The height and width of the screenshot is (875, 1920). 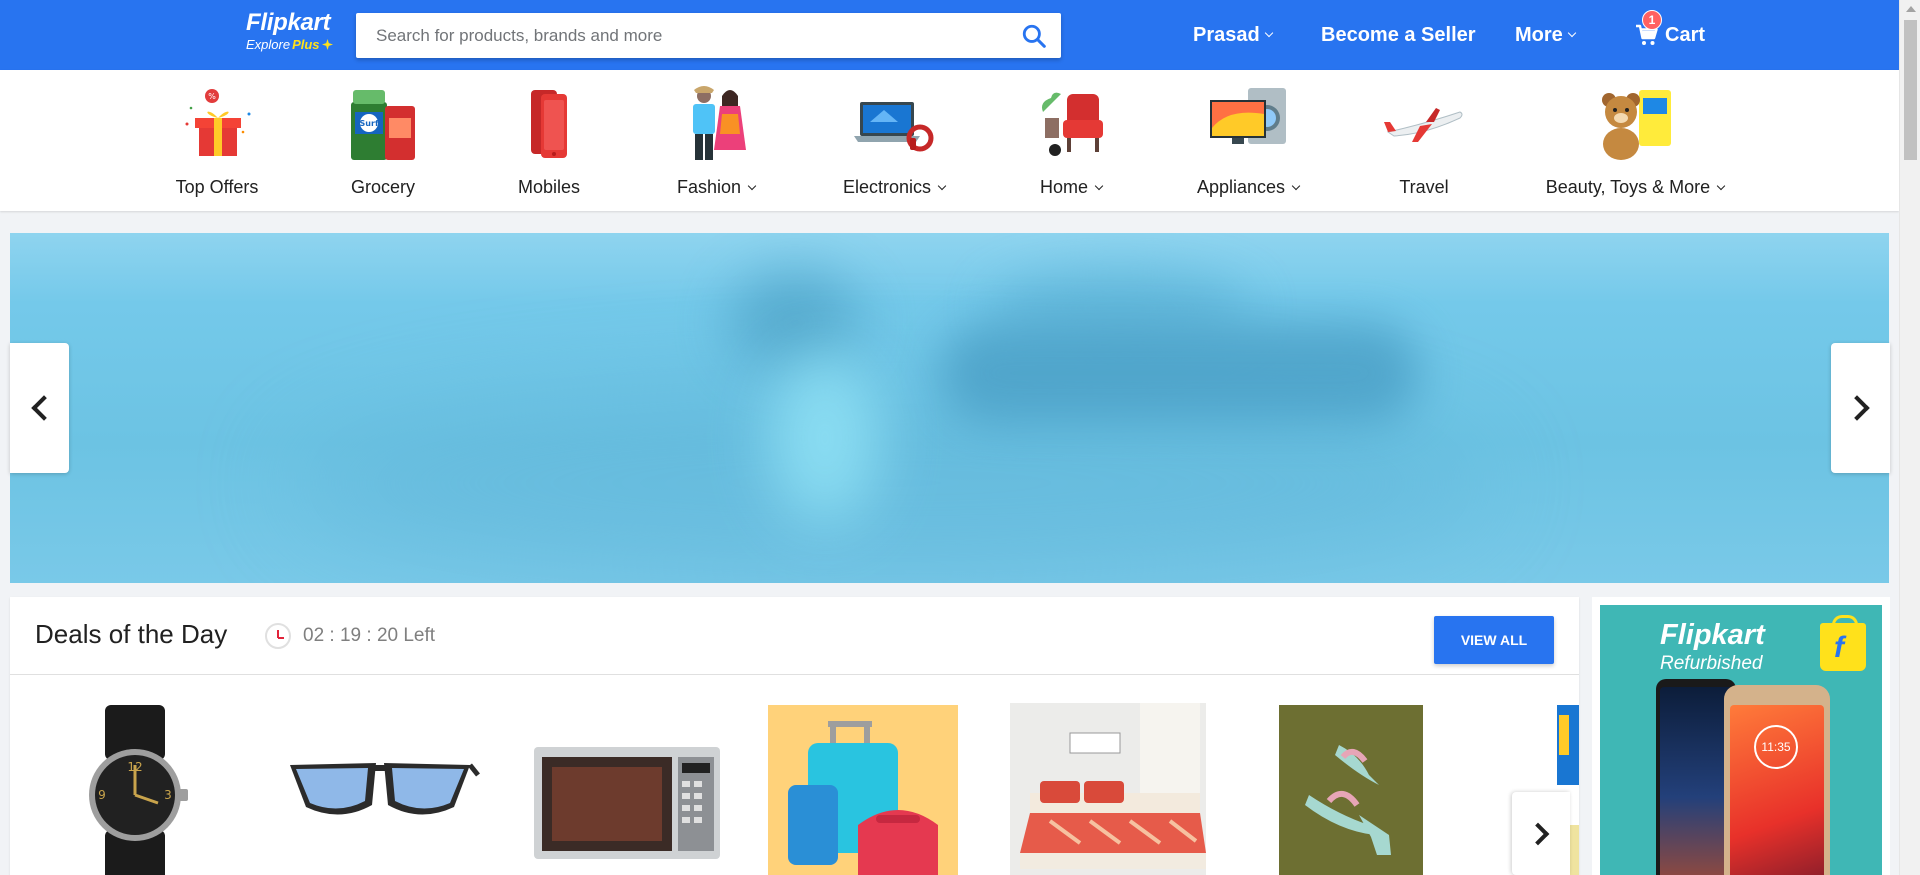 I want to click on category-label: Electronics, so click(x=894, y=187).